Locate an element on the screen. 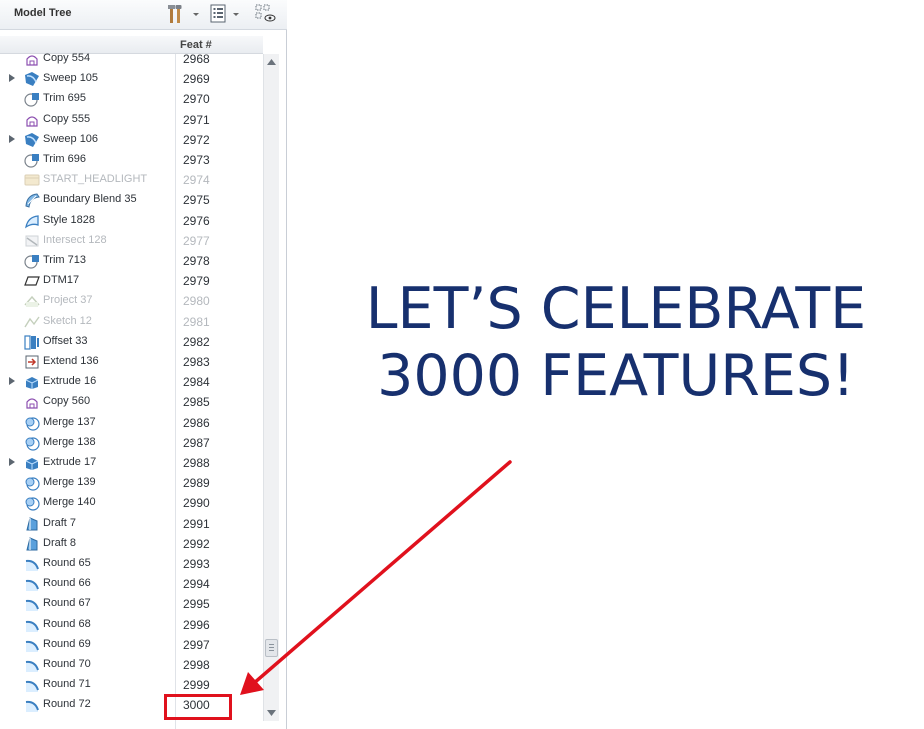 This screenshot has width=924, height=729. feature-name: Project 37 is located at coordinates (68, 300).